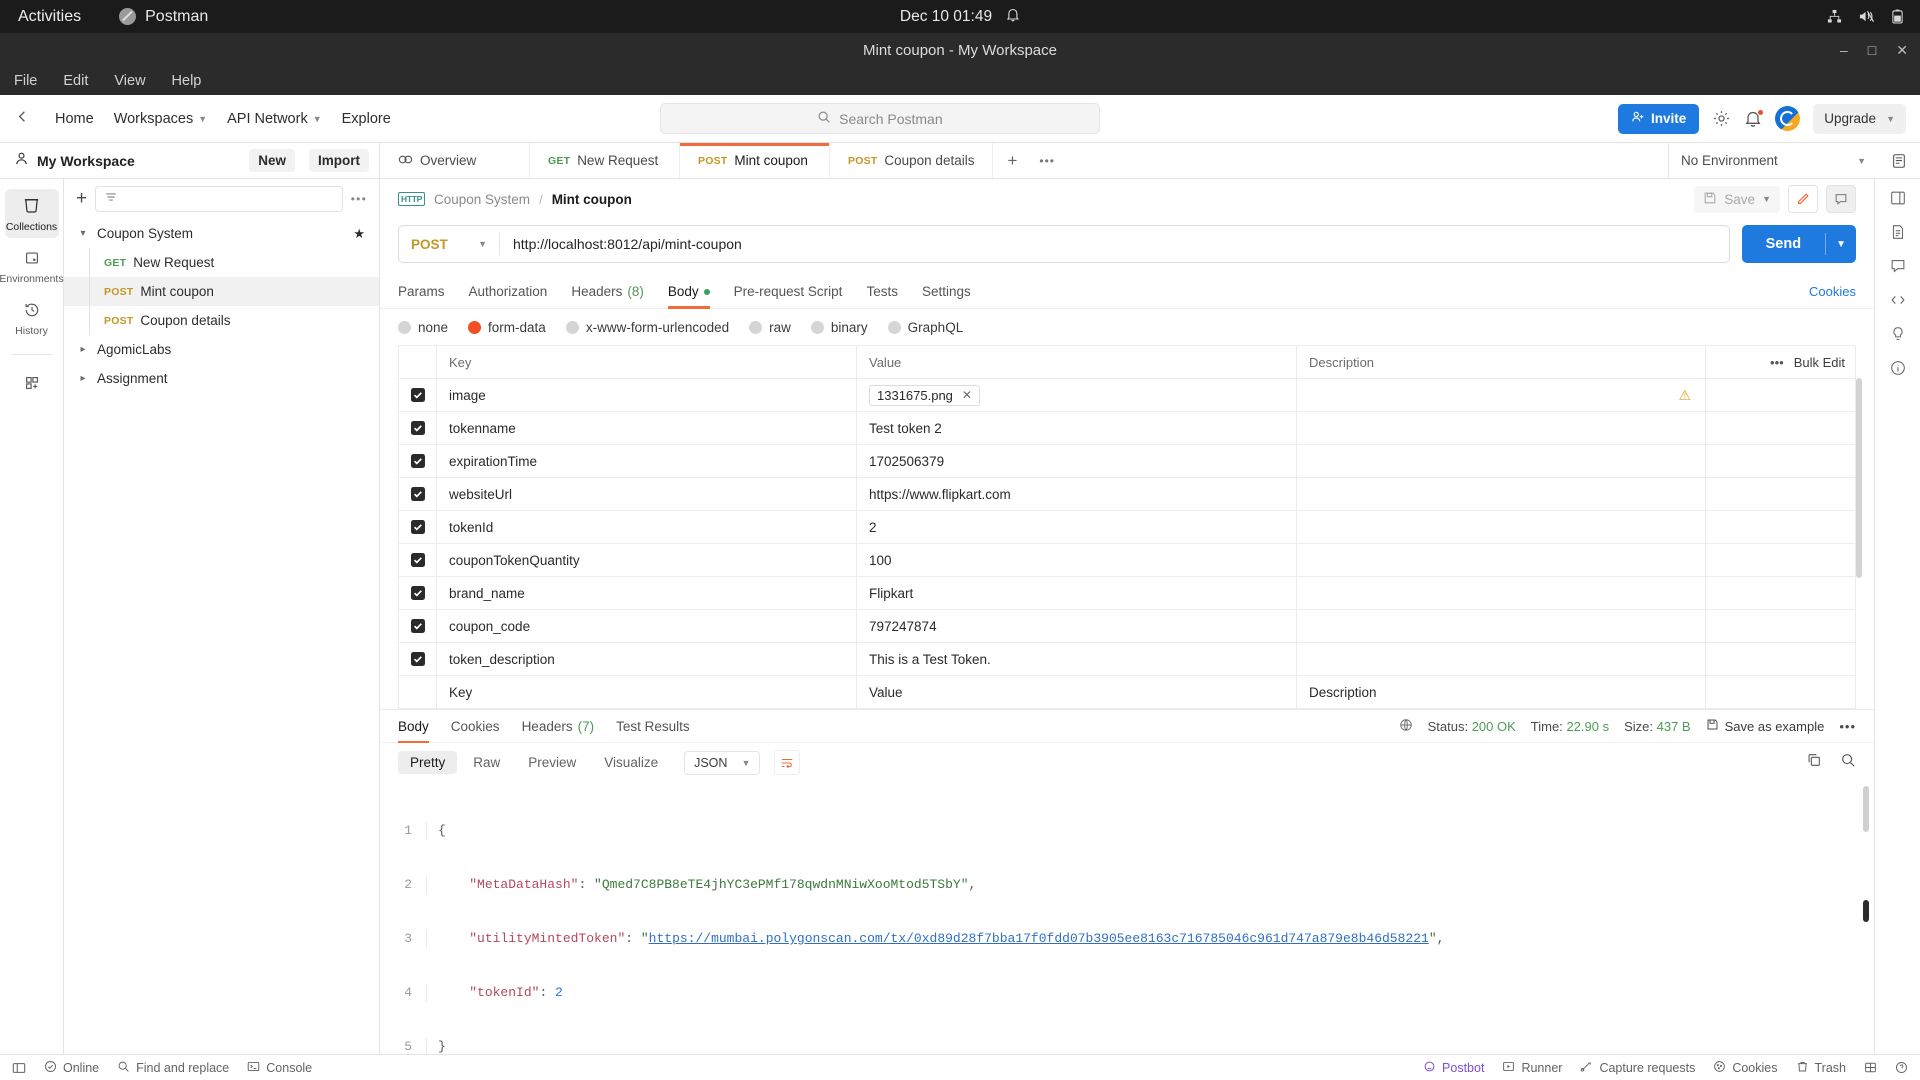 Image resolution: width=1920 pixels, height=1080 pixels. What do you see at coordinates (1870, 1067) in the screenshot?
I see `layout-toggle-icon` at bounding box center [1870, 1067].